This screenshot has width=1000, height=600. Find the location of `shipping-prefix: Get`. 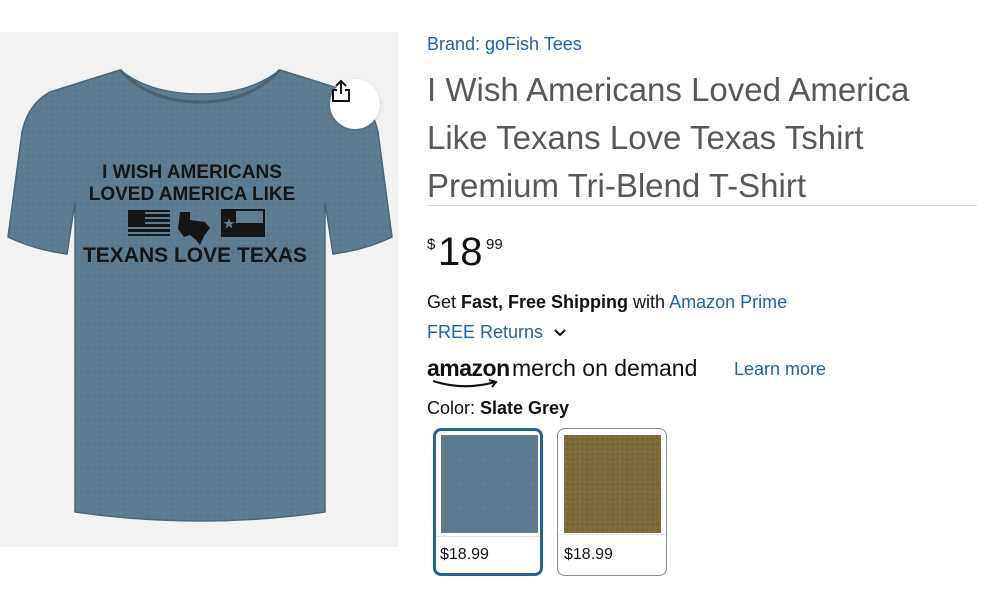

shipping-prefix: Get is located at coordinates (444, 302).